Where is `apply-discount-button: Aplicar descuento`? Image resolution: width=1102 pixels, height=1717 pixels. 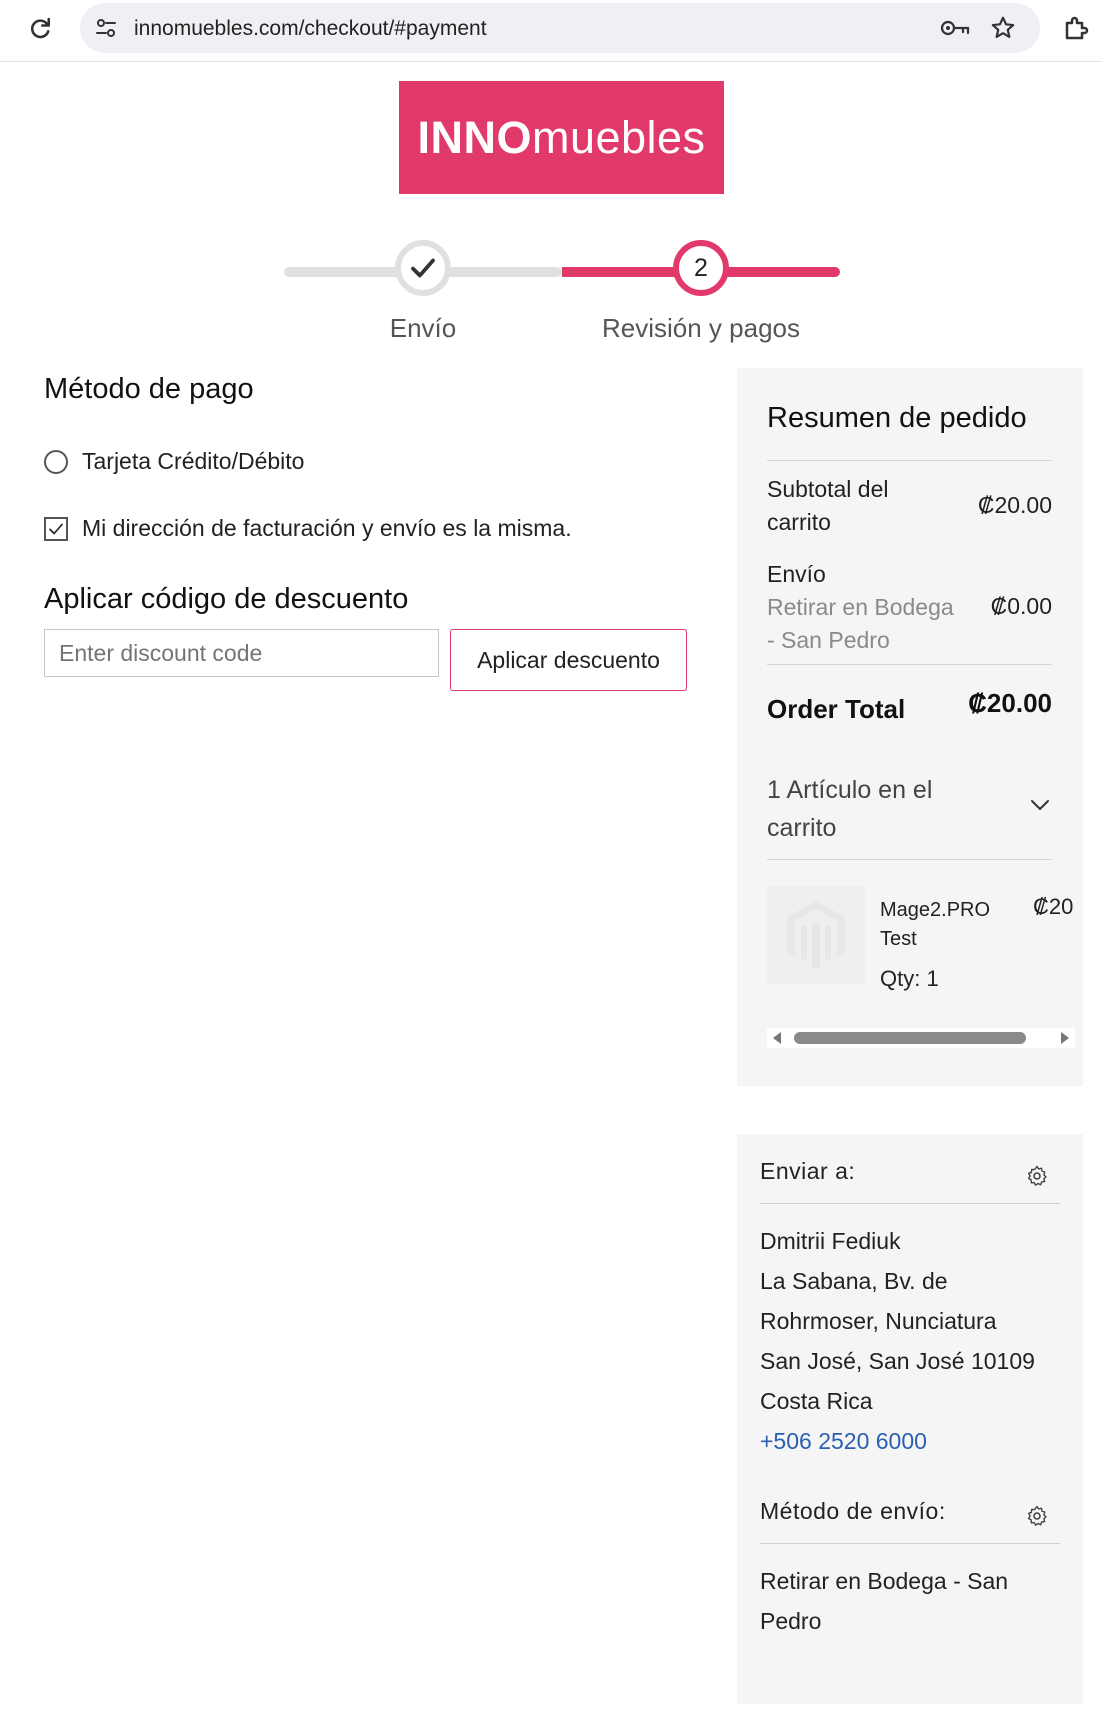
apply-discount-button: Aplicar descuento is located at coordinates (568, 660).